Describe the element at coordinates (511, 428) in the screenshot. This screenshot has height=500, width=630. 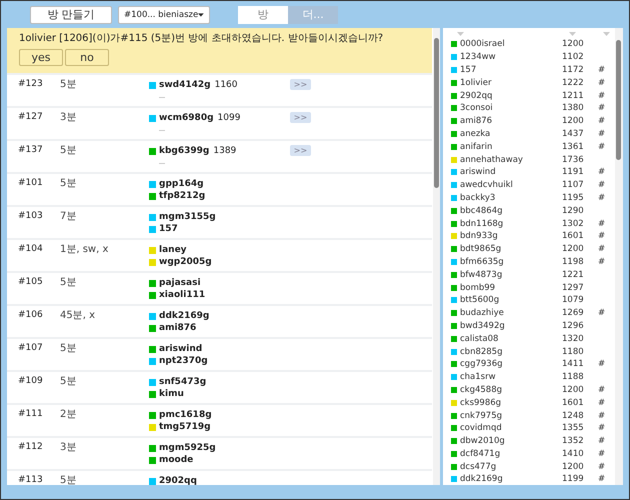
I see `user-name: covidmqd` at that location.